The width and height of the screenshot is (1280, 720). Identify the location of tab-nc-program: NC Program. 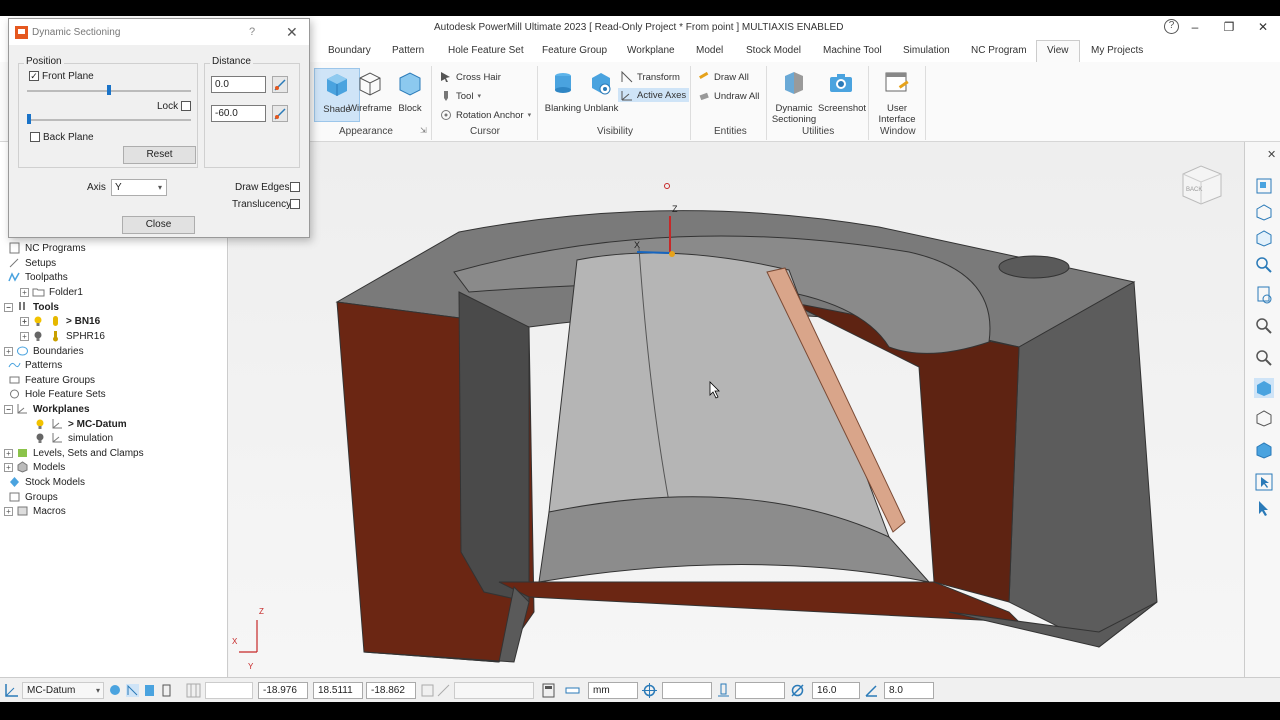
(999, 50).